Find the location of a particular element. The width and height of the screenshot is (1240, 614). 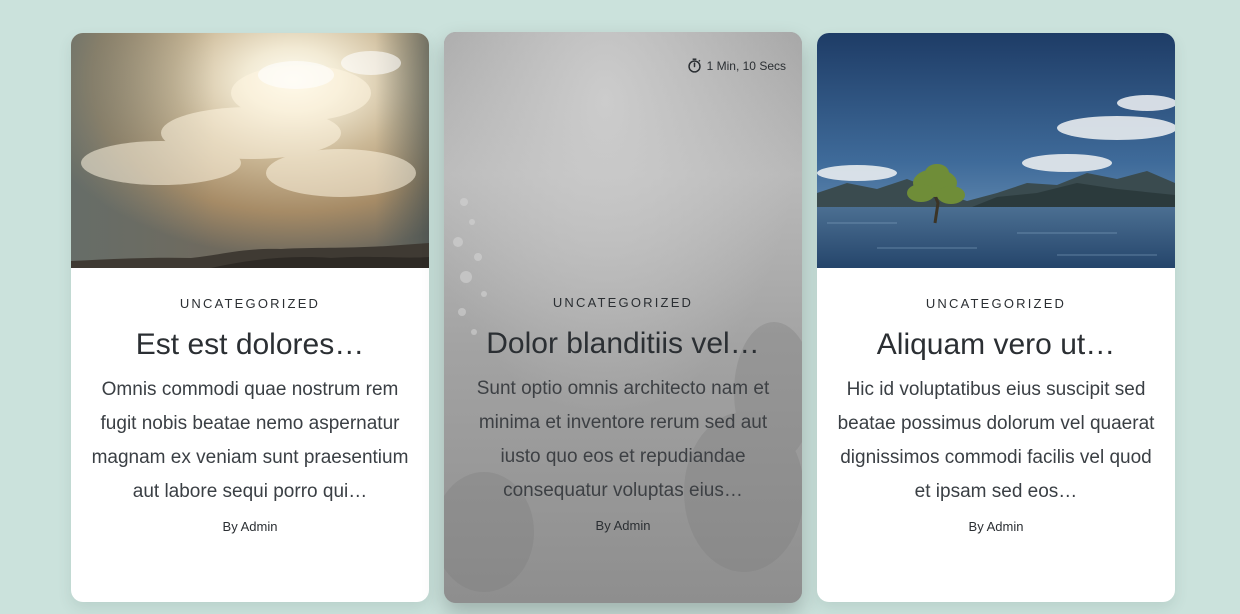

read-time: 1 Min, 10 Secs is located at coordinates (736, 65).